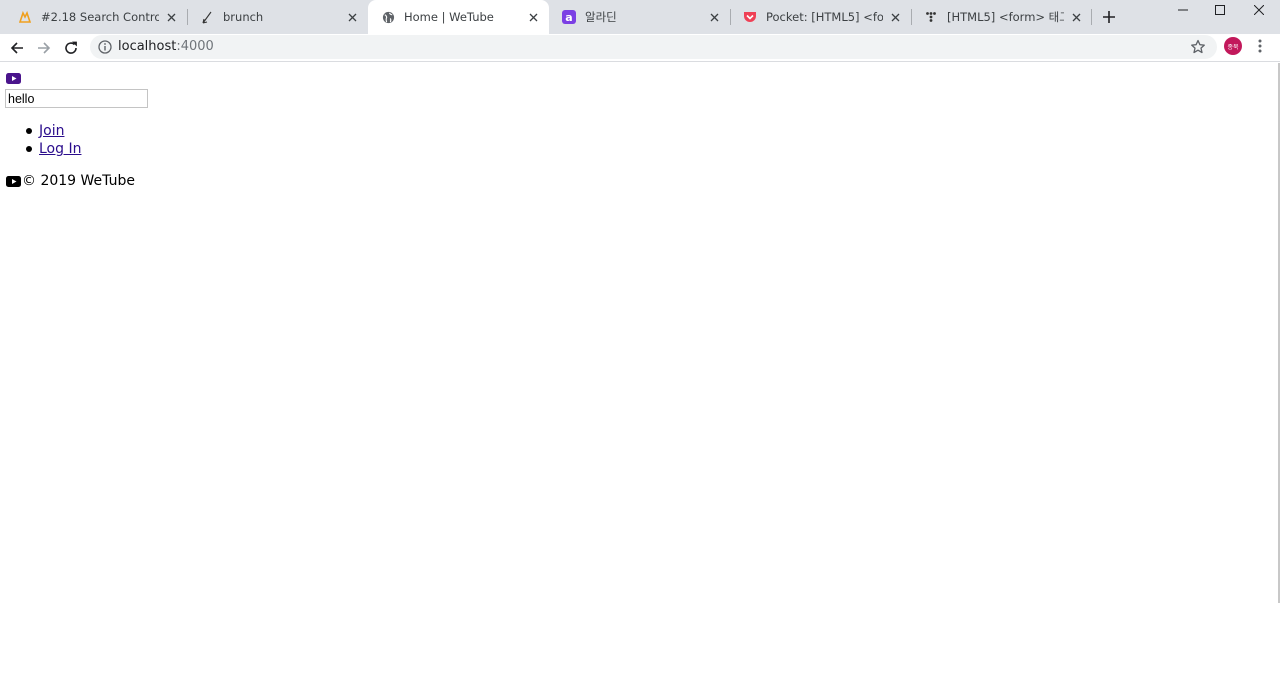  What do you see at coordinates (388, 17) in the screenshot?
I see `globe-icon` at bounding box center [388, 17].